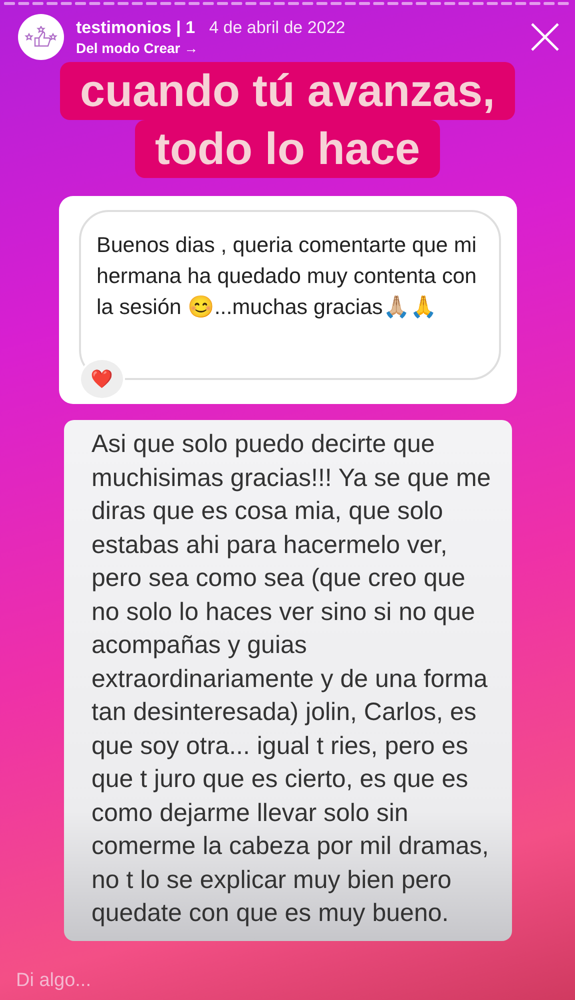 This screenshot has height=1000, width=575. Describe the element at coordinates (277, 28) in the screenshot. I see `post-date: 4 de abril de 2022` at that location.